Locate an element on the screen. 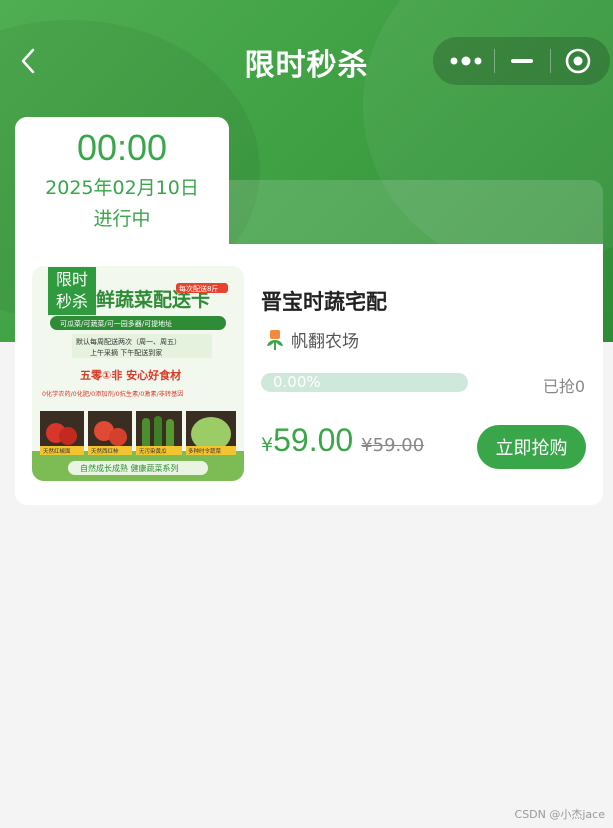  session-tab-active: 00:00 2025年02月10日 进行中 is located at coordinates (122, 187).